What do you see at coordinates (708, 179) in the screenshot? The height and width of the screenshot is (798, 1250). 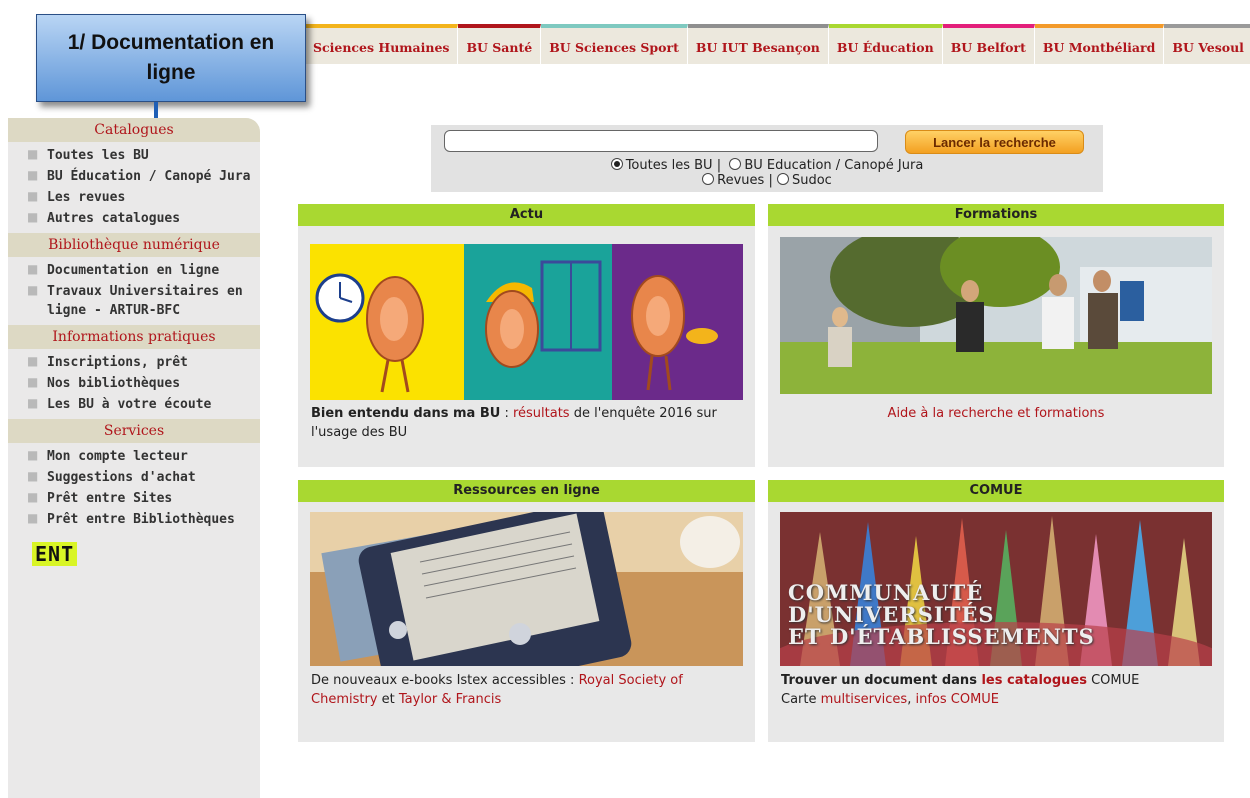 I see `radio-revues` at bounding box center [708, 179].